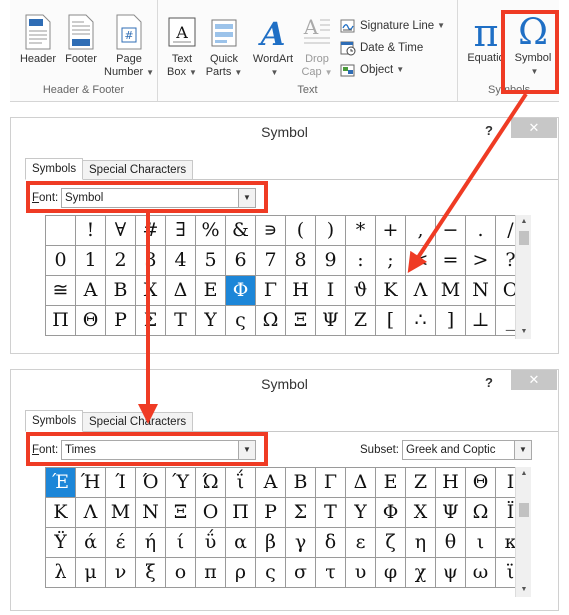 This screenshot has width=569, height=615. Describe the element at coordinates (421, 573) in the screenshot. I see `symbol-cell: χ` at that location.